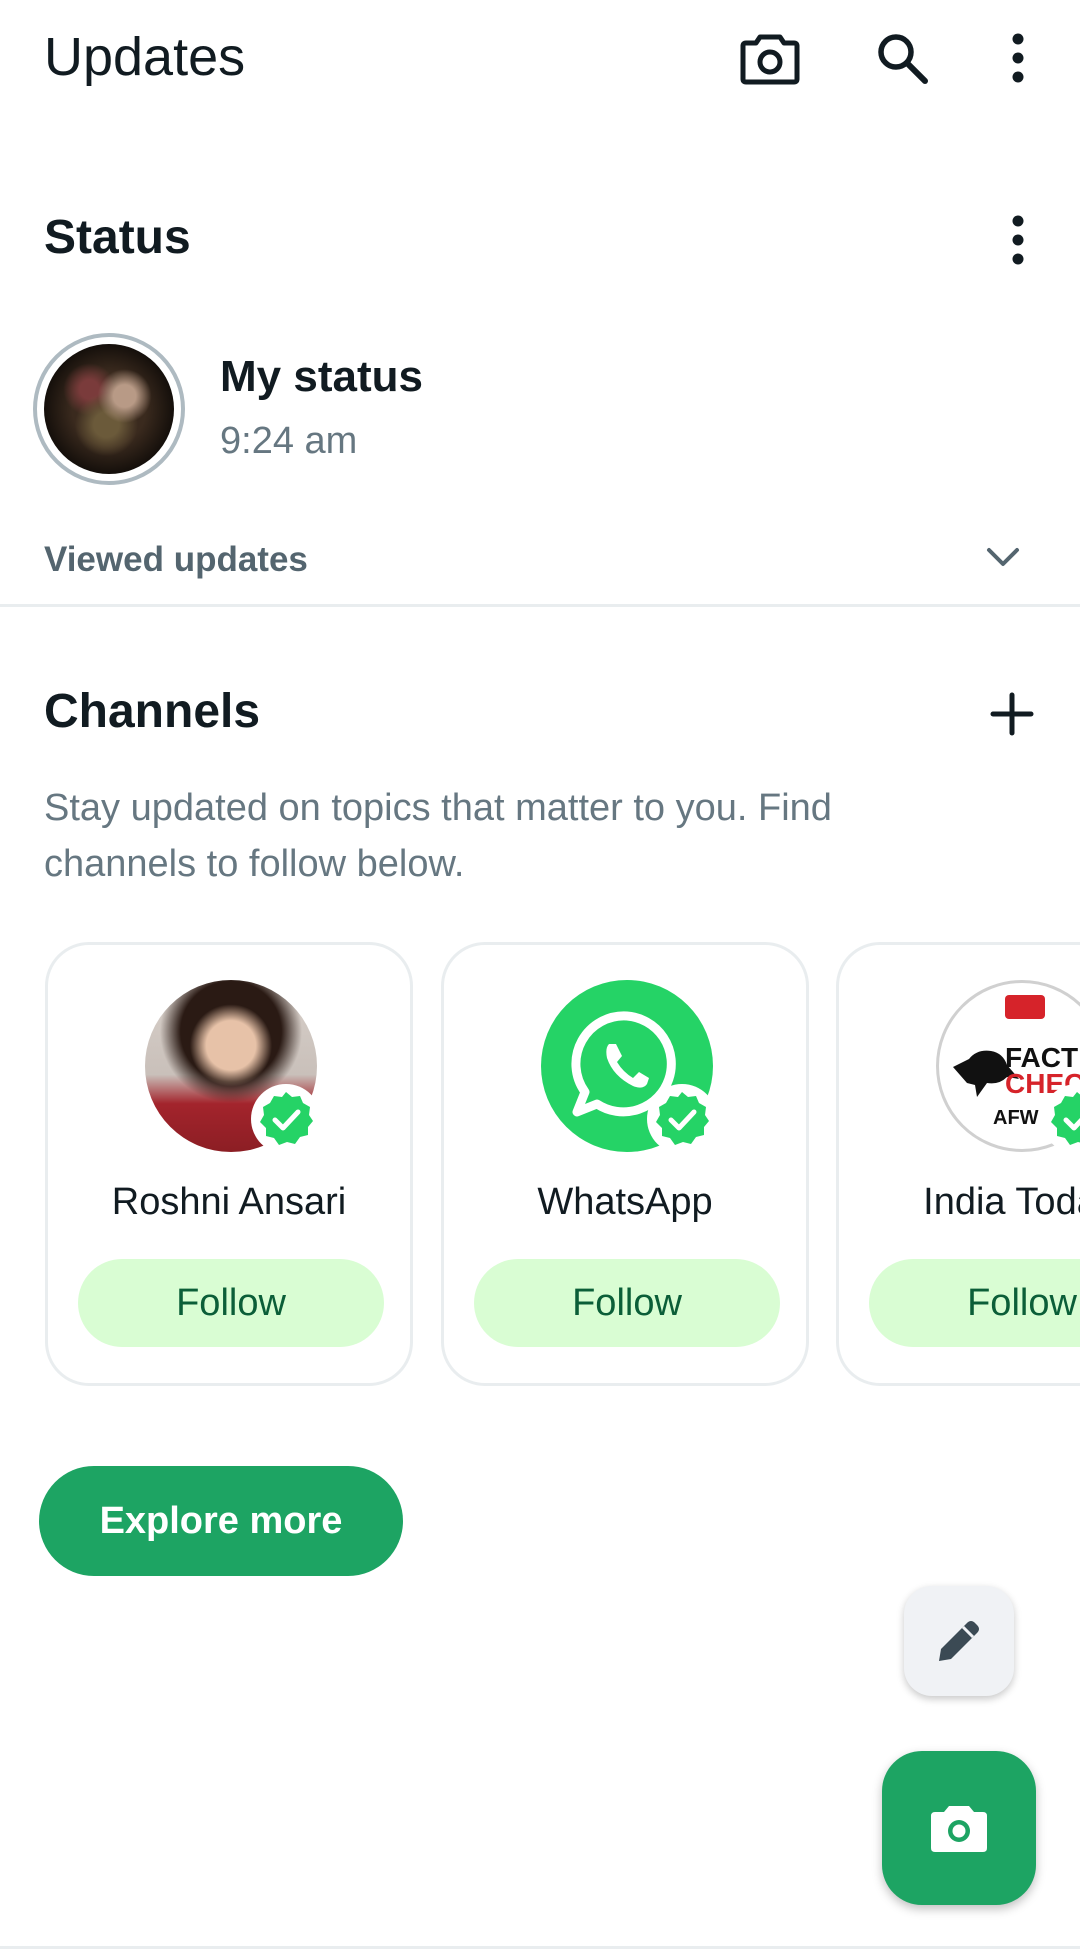 This screenshot has height=1956, width=1080. I want to click on text-status-button, so click(959, 1641).